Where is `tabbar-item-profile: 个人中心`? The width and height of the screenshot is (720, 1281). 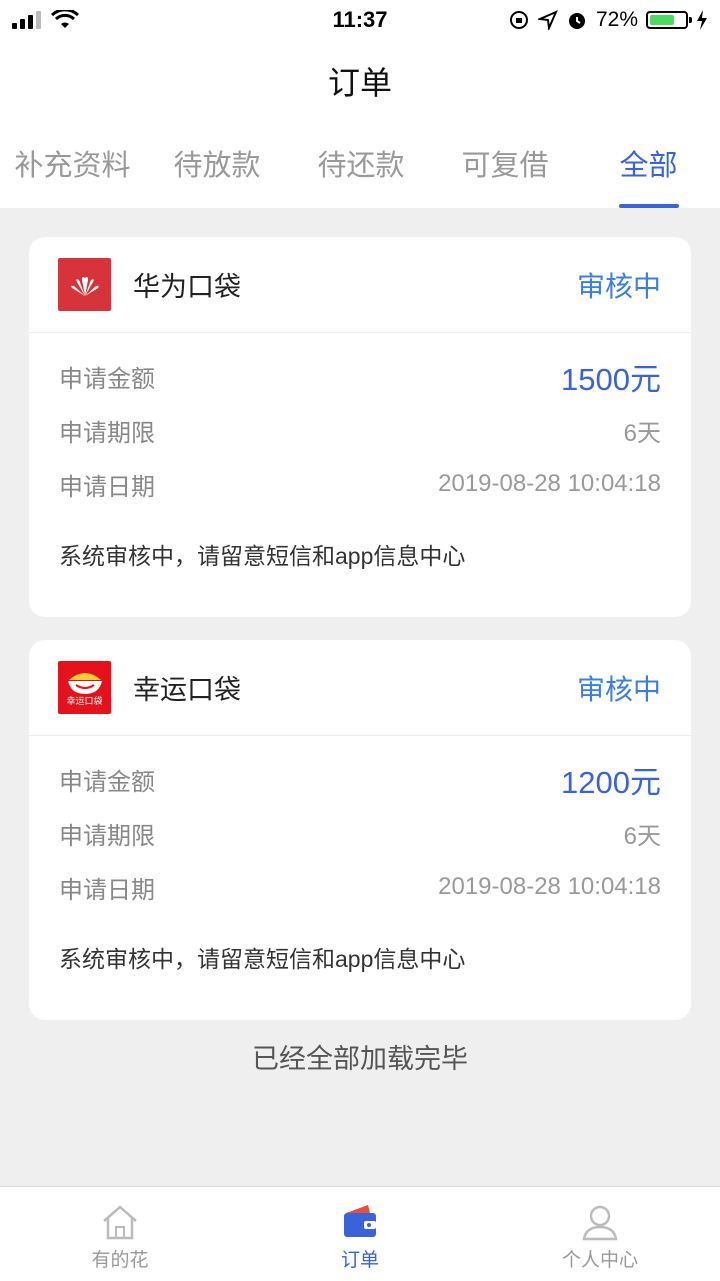 tabbar-item-profile: 个人中心 is located at coordinates (600, 1234).